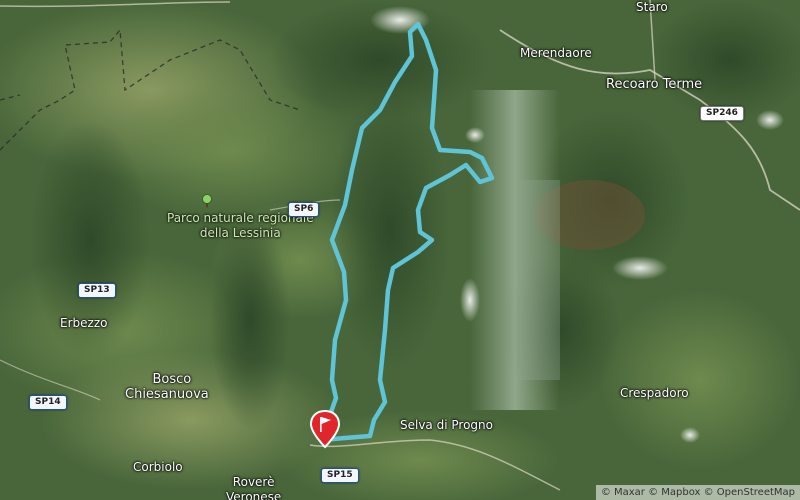 This screenshot has width=800, height=500. I want to click on place-label-selva-di-progno: Selva di Progno, so click(446, 425).